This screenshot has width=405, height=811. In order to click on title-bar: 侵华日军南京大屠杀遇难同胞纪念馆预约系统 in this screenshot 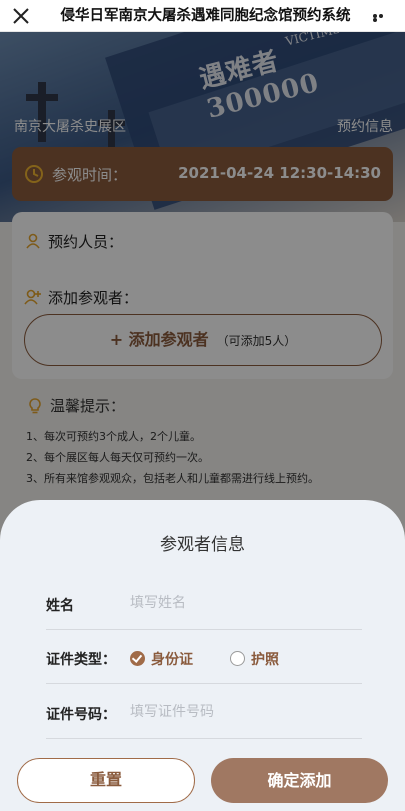, I will do `click(202, 16)`.